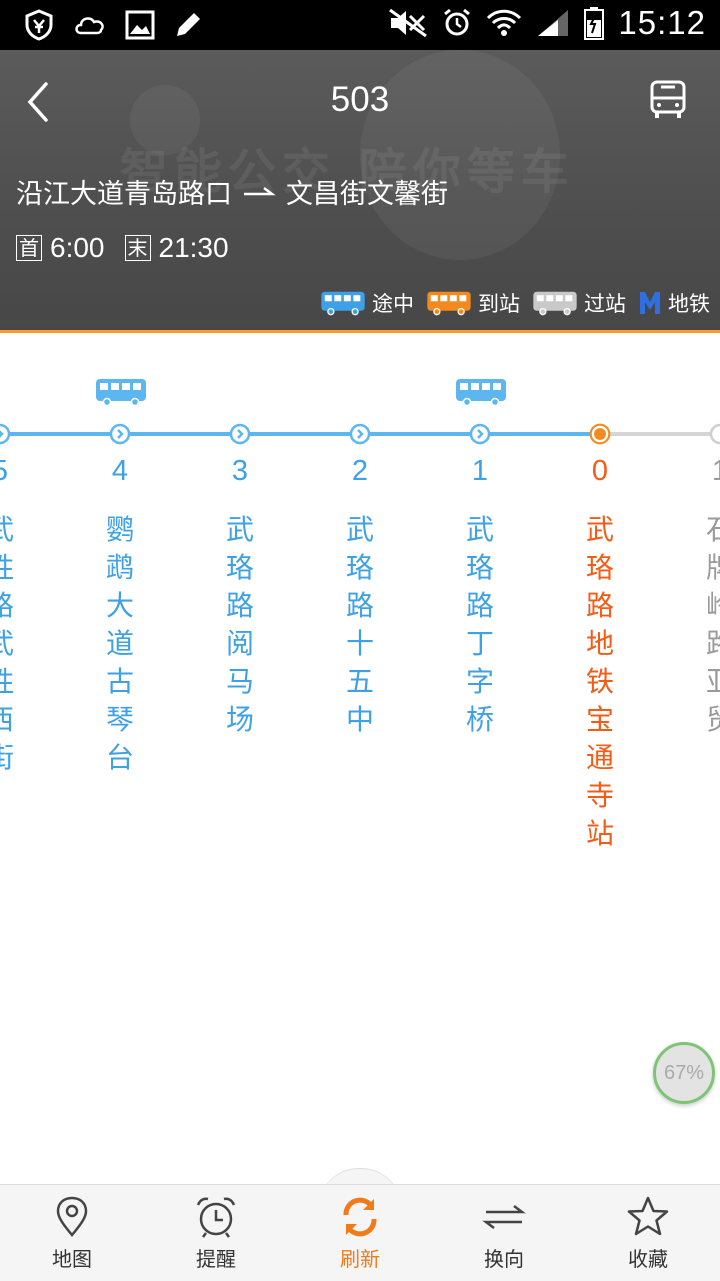 The height and width of the screenshot is (1281, 720). I want to click on clock-text: 15:12, so click(662, 22).